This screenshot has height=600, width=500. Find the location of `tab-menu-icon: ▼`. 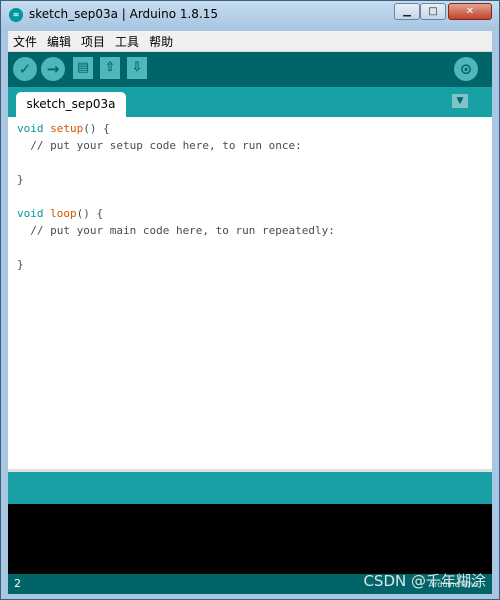

tab-menu-icon: ▼ is located at coordinates (460, 101).